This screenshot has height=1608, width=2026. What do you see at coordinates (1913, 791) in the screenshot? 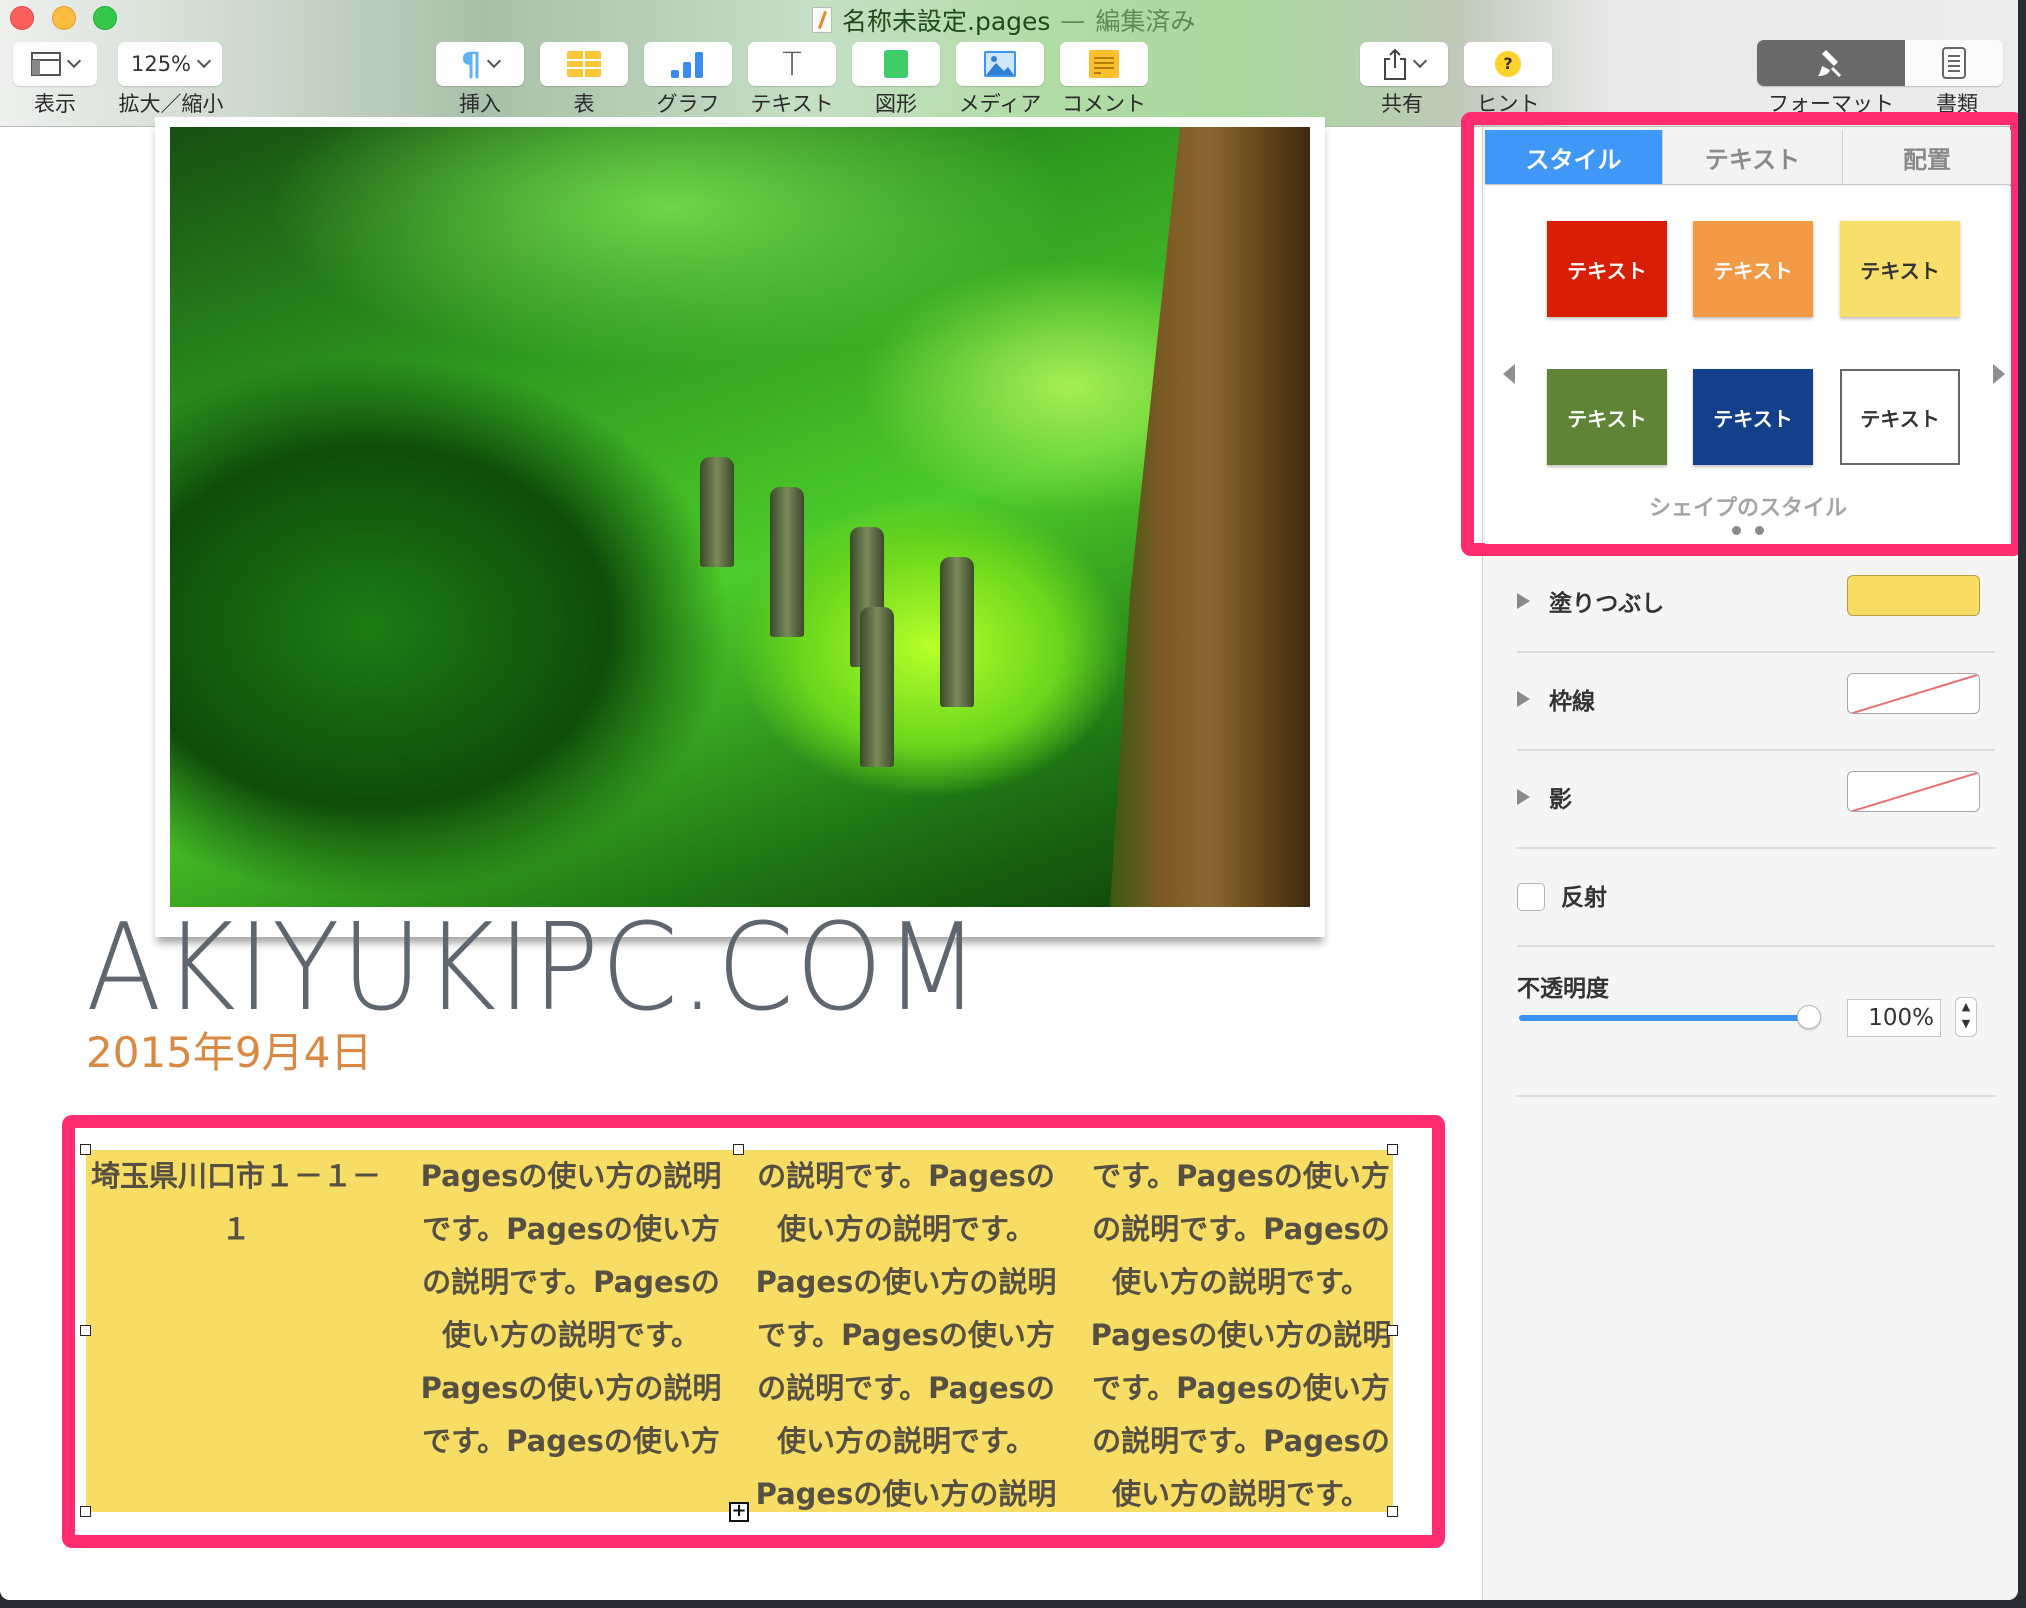
I see `shadow-style-well` at bounding box center [1913, 791].